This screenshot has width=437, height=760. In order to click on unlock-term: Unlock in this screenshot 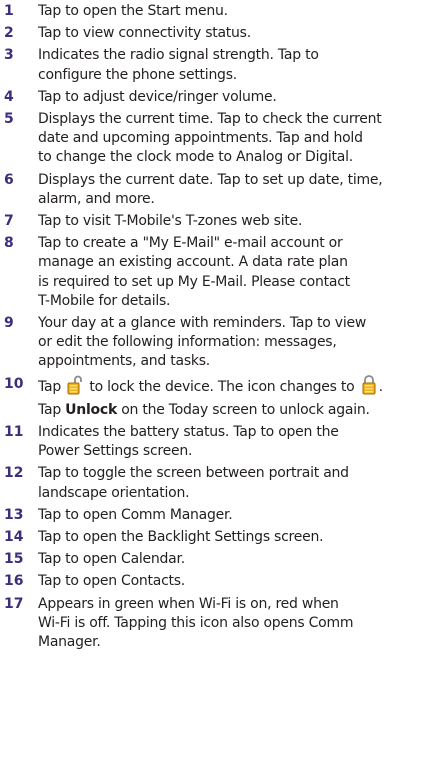, I will do `click(91, 409)`.